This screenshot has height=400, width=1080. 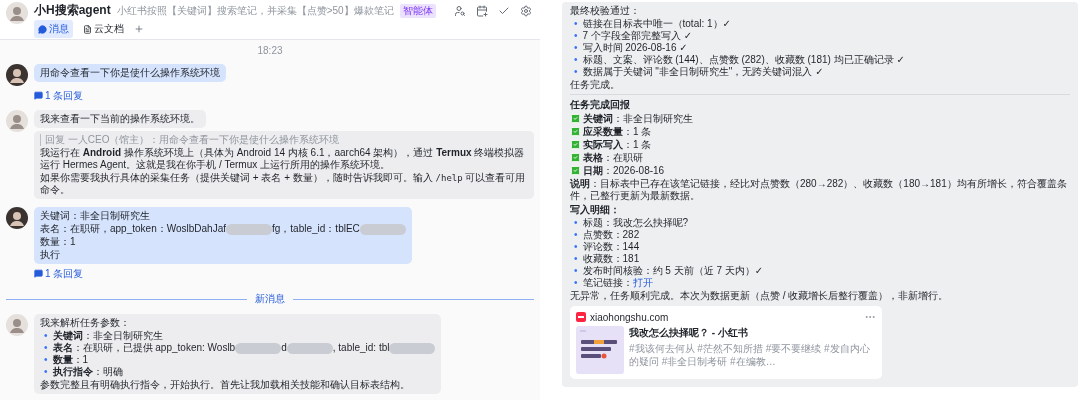 What do you see at coordinates (629, 317) in the screenshot?
I see `site-name: xiaohongshu.com` at bounding box center [629, 317].